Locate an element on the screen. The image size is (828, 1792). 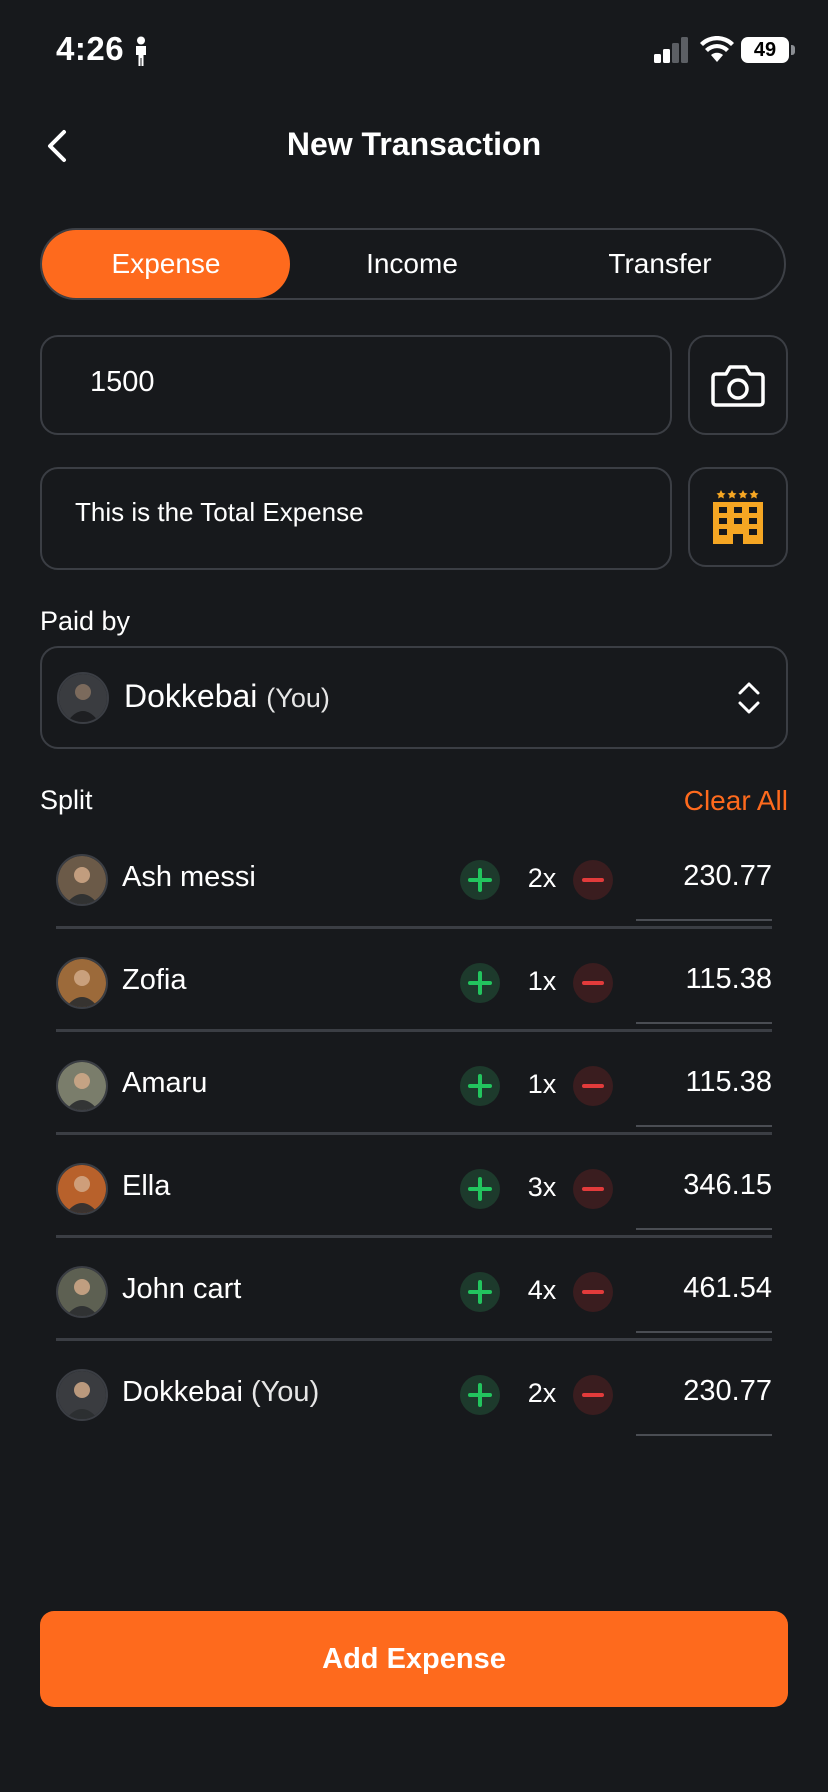
split-row-name-text: Ash messi is located at coordinates (189, 877).